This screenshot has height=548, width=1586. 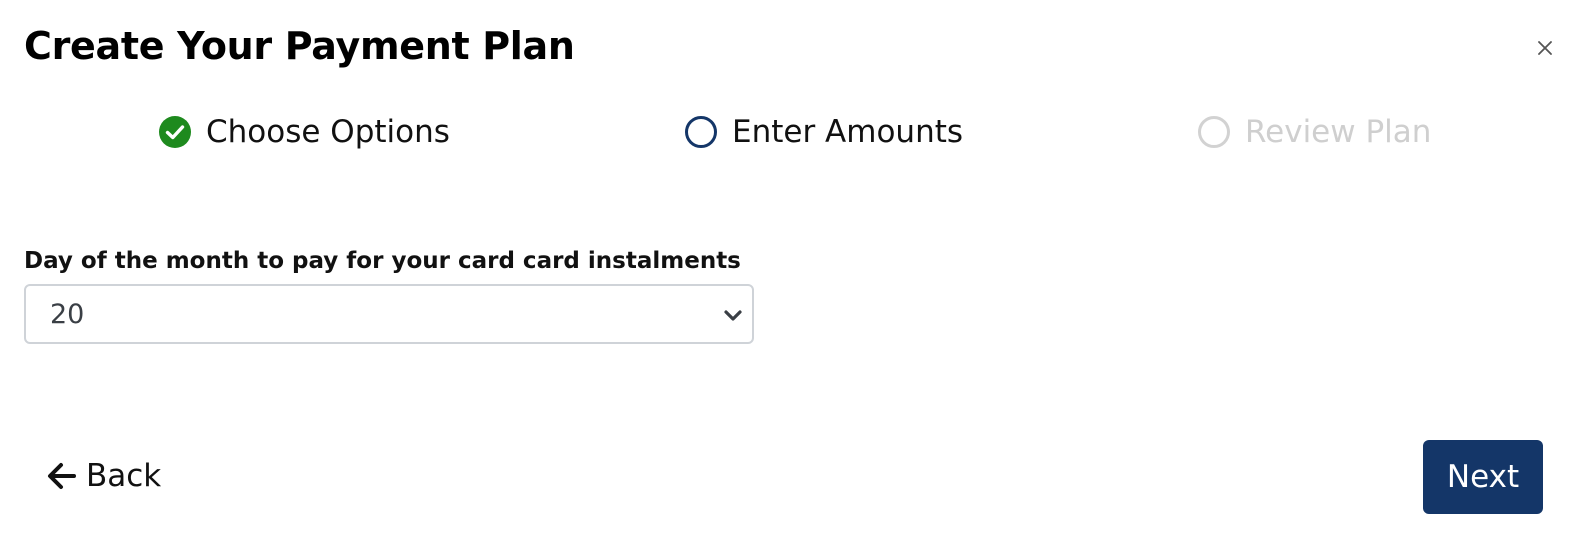 What do you see at coordinates (389, 314) in the screenshot?
I see `payment-day-select: 20` at bounding box center [389, 314].